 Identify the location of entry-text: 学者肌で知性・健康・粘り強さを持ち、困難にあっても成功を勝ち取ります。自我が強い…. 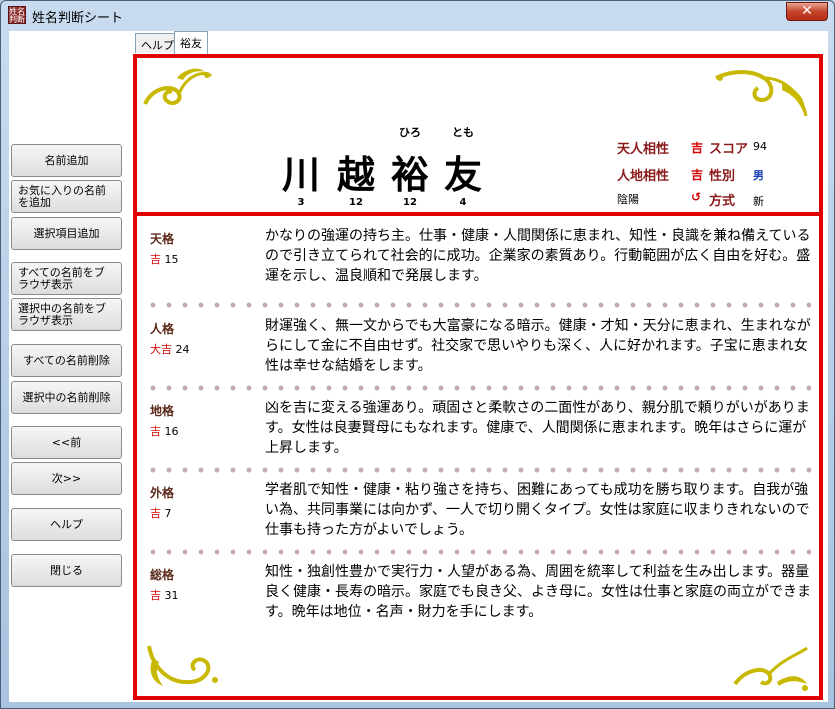
(537, 510).